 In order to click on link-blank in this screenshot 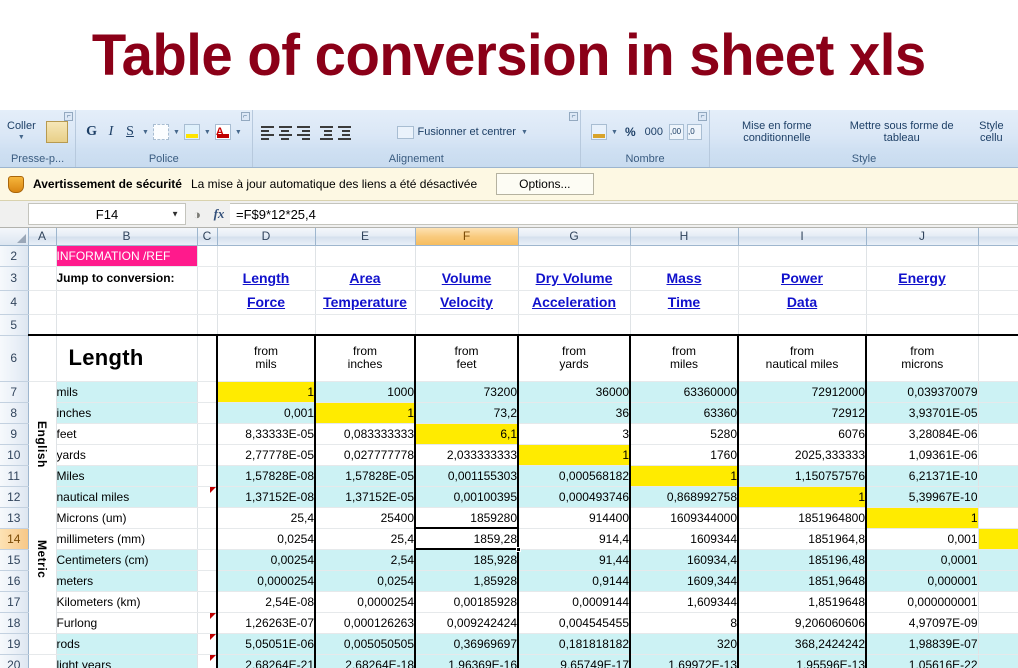, I will do `click(922, 302)`.